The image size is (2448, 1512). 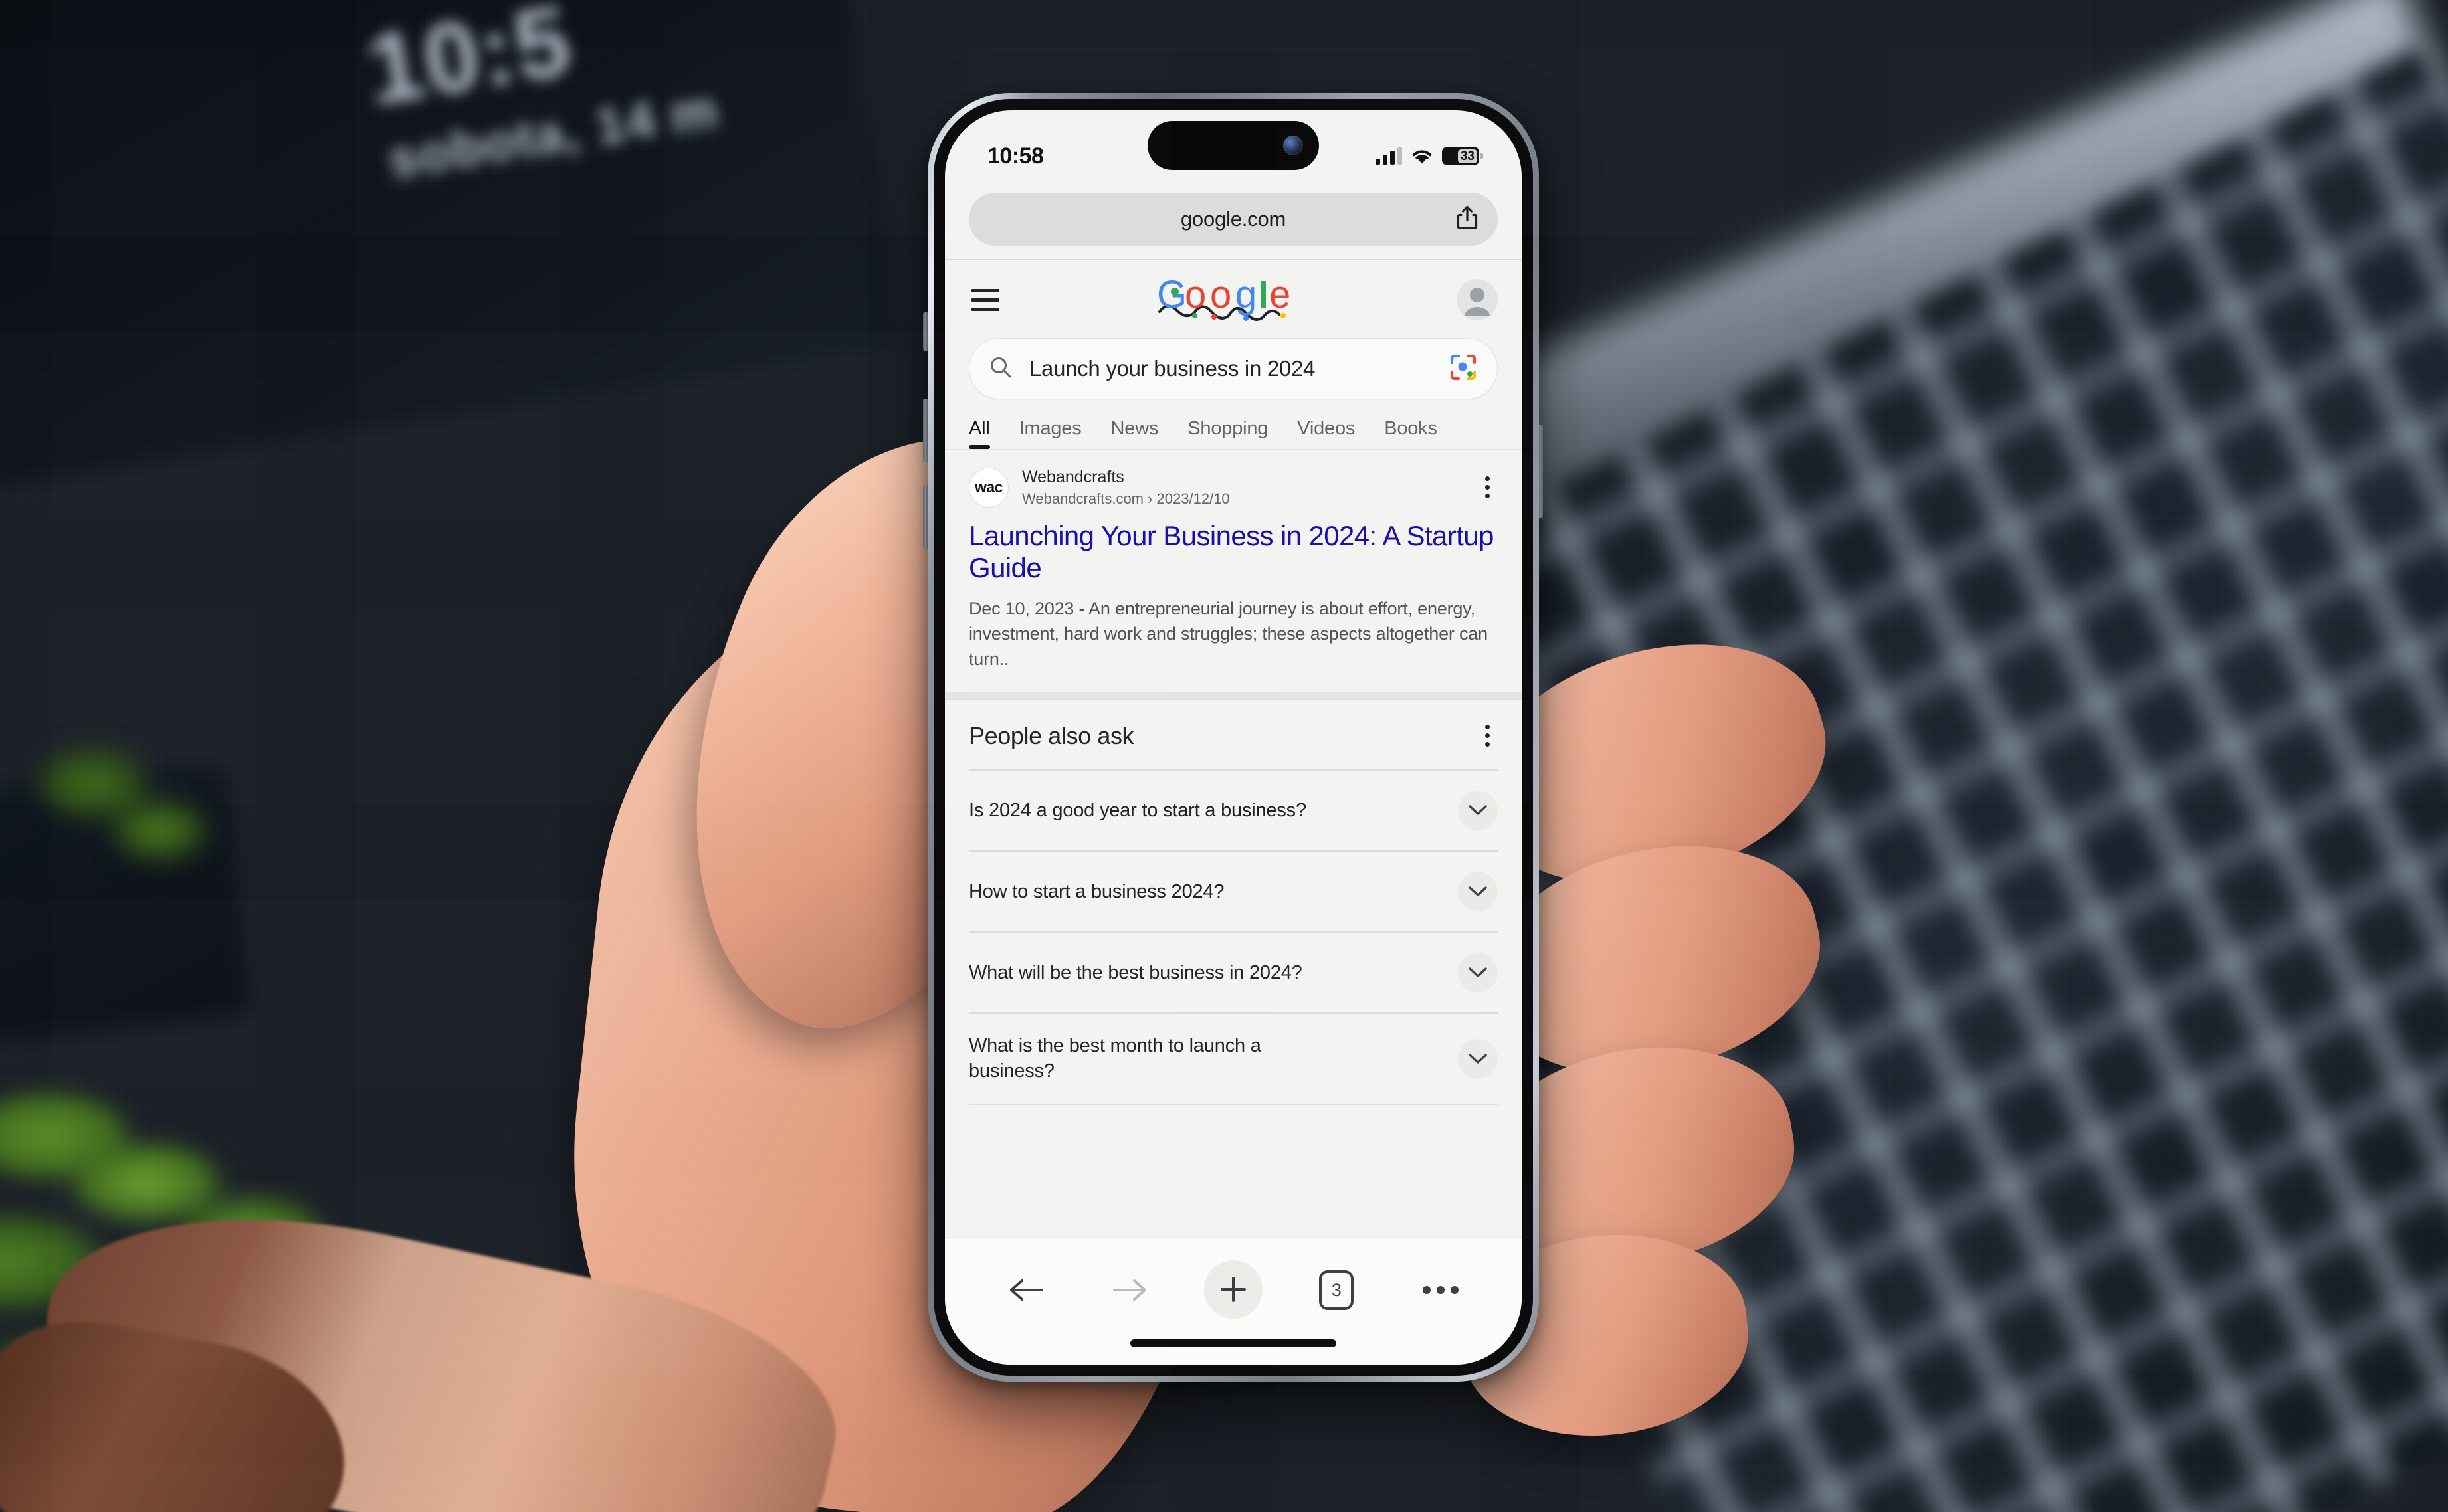 I want to click on tab-shopping: Shopping, so click(x=1227, y=433).